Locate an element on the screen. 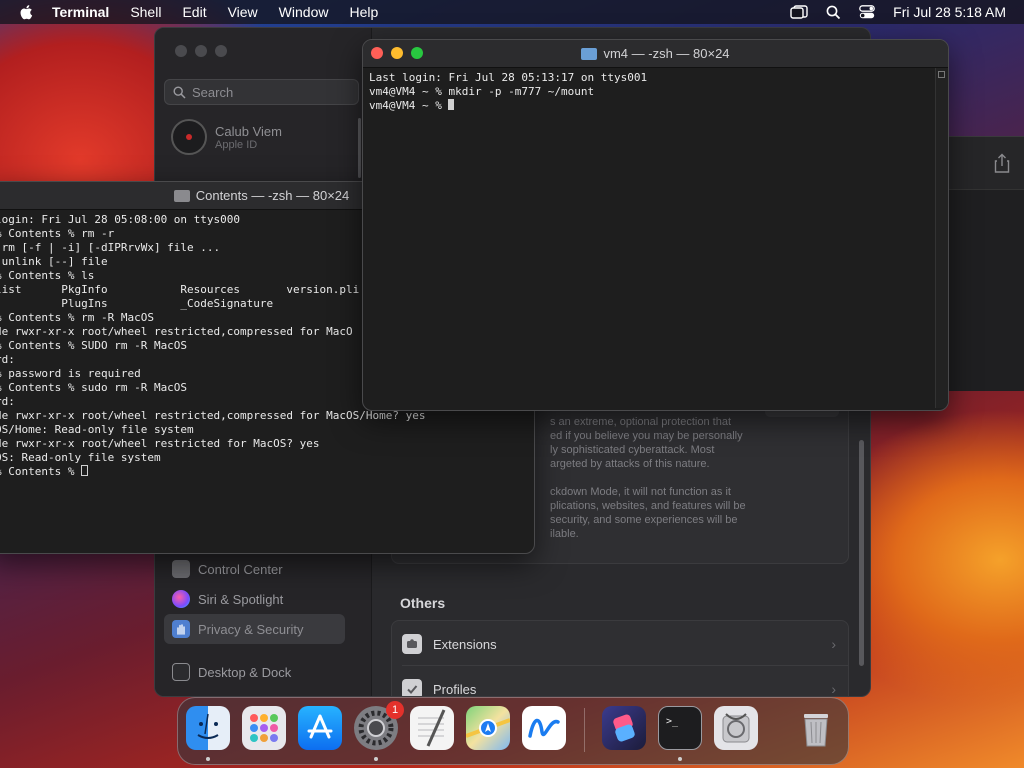 Image resolution: width=1024 pixels, height=768 pixels. sidebar-item-label: Control Center is located at coordinates (240, 569).